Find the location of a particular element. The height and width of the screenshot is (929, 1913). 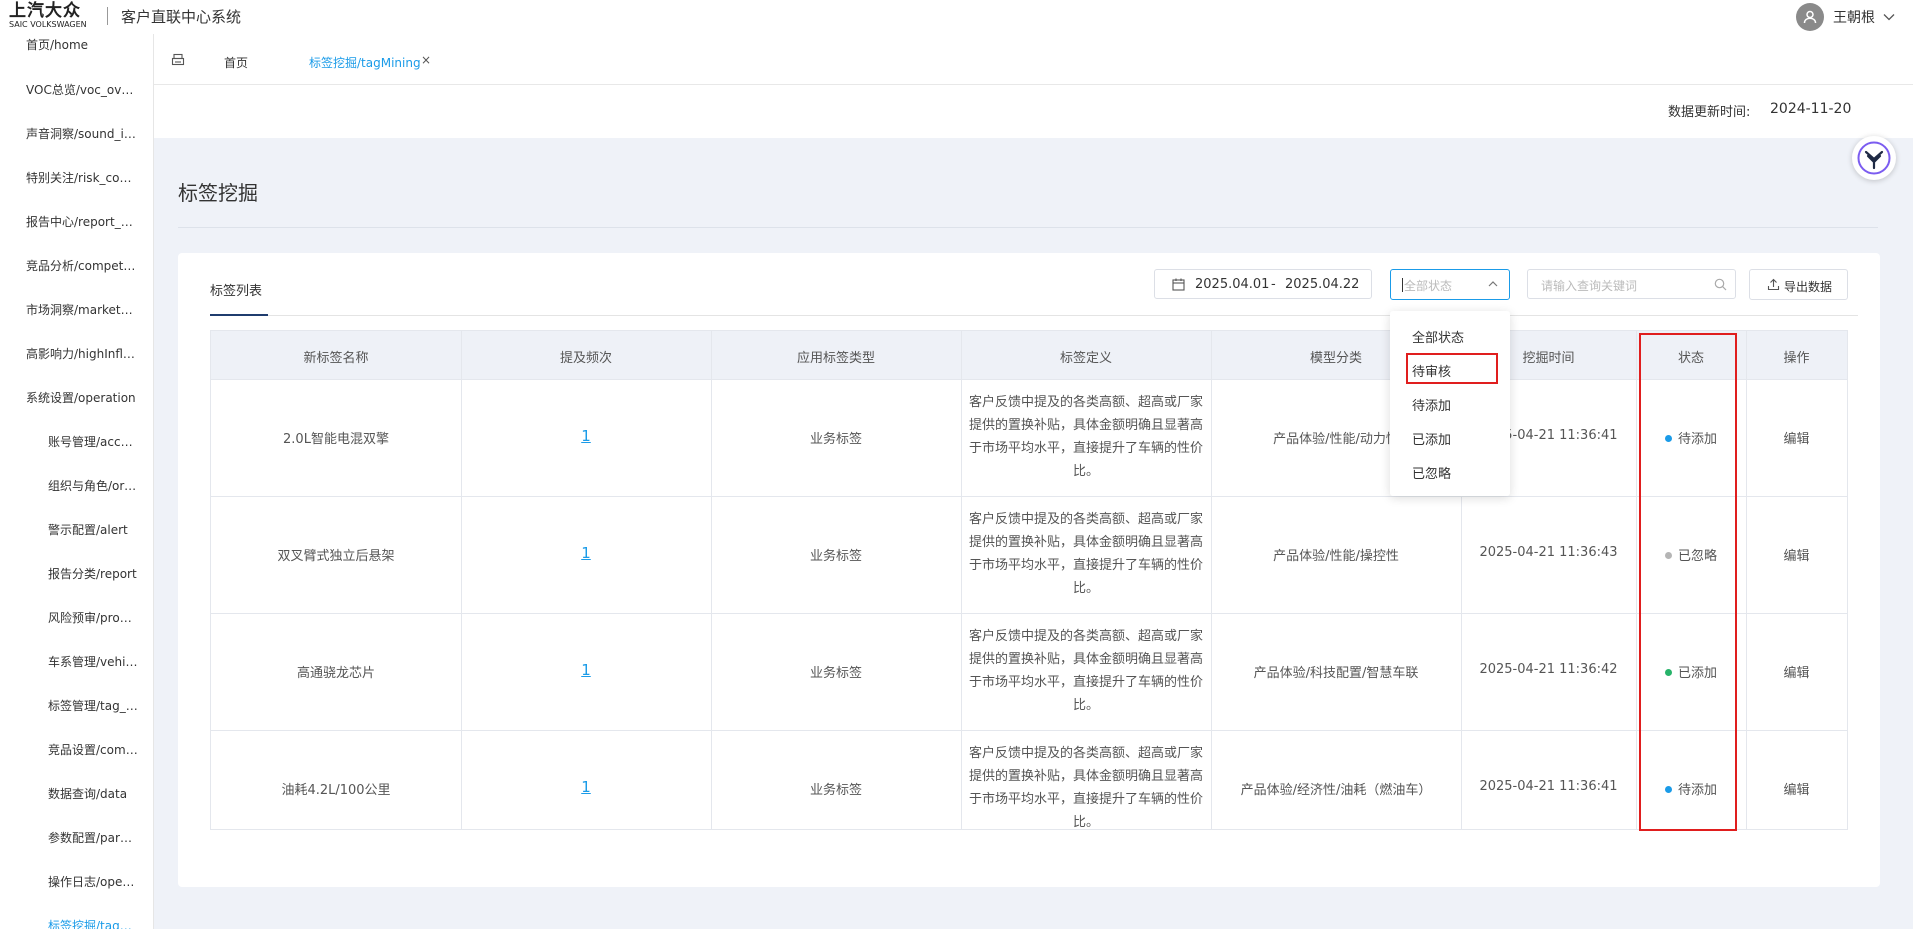

col-header-type: 应用标签类型 is located at coordinates (835, 358).